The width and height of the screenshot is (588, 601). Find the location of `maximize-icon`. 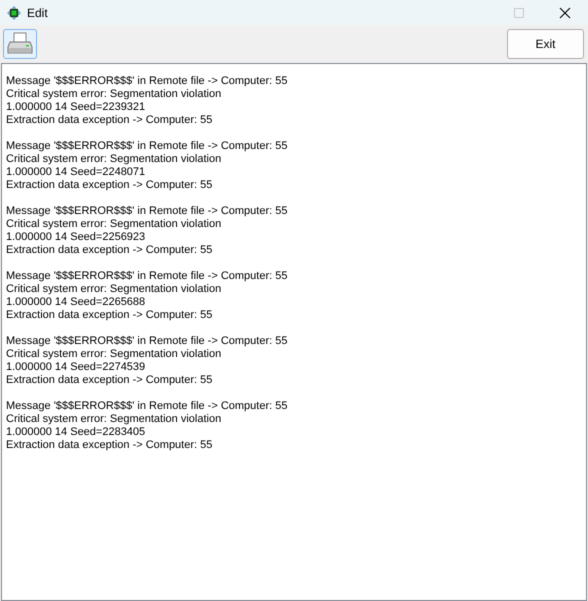

maximize-icon is located at coordinates (519, 13).